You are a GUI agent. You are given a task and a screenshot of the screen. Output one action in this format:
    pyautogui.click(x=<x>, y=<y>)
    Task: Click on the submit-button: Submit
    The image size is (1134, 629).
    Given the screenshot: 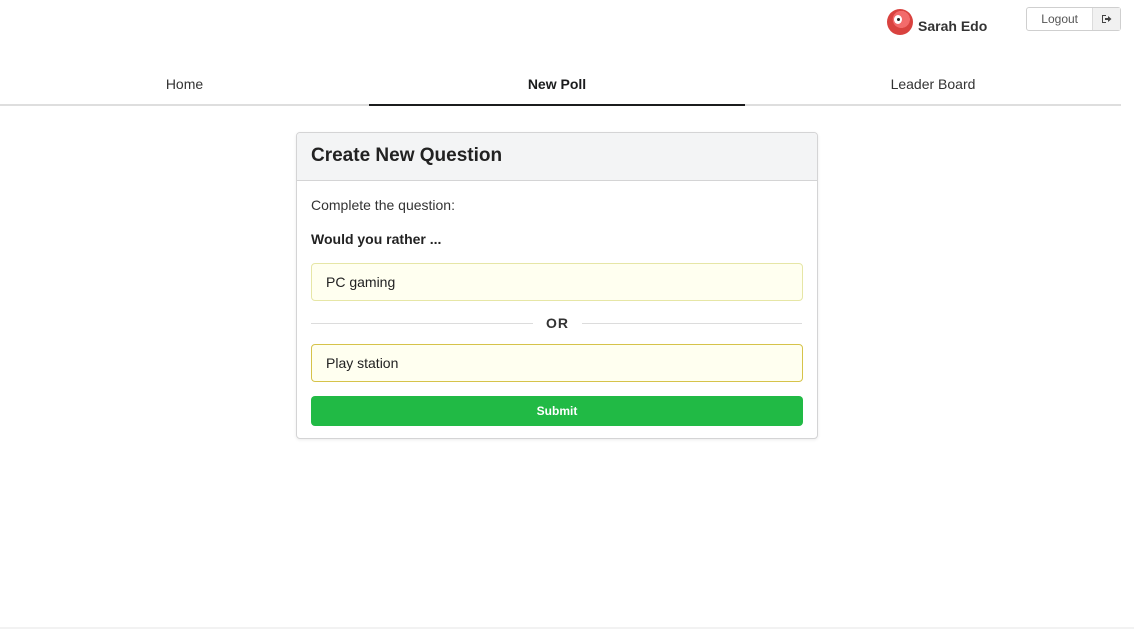 What is the action you would take?
    pyautogui.click(x=557, y=411)
    